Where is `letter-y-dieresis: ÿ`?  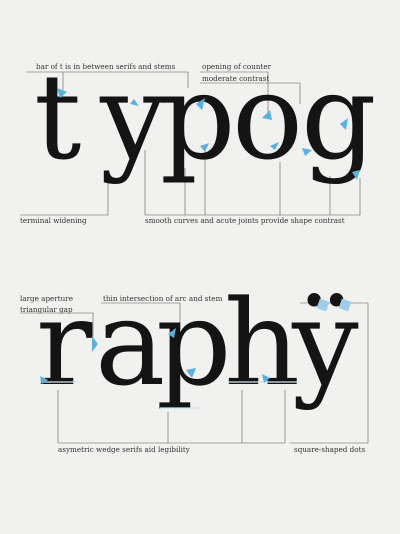 letter-y-dieresis: ÿ is located at coordinates (325, 343).